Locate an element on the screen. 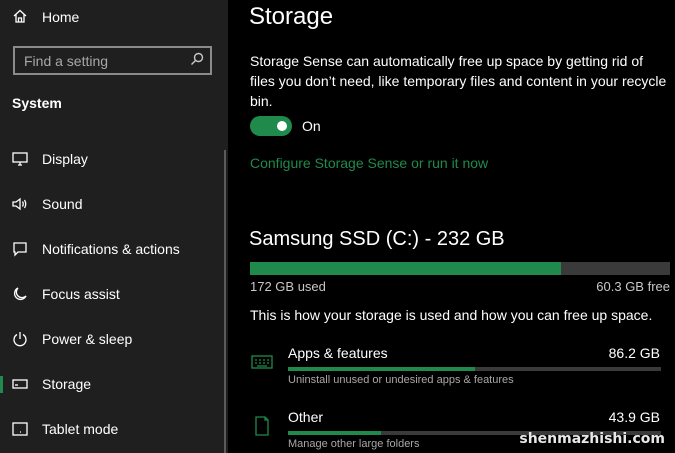 The height and width of the screenshot is (453, 675). watermark: shenmazhishi.com is located at coordinates (592, 439).